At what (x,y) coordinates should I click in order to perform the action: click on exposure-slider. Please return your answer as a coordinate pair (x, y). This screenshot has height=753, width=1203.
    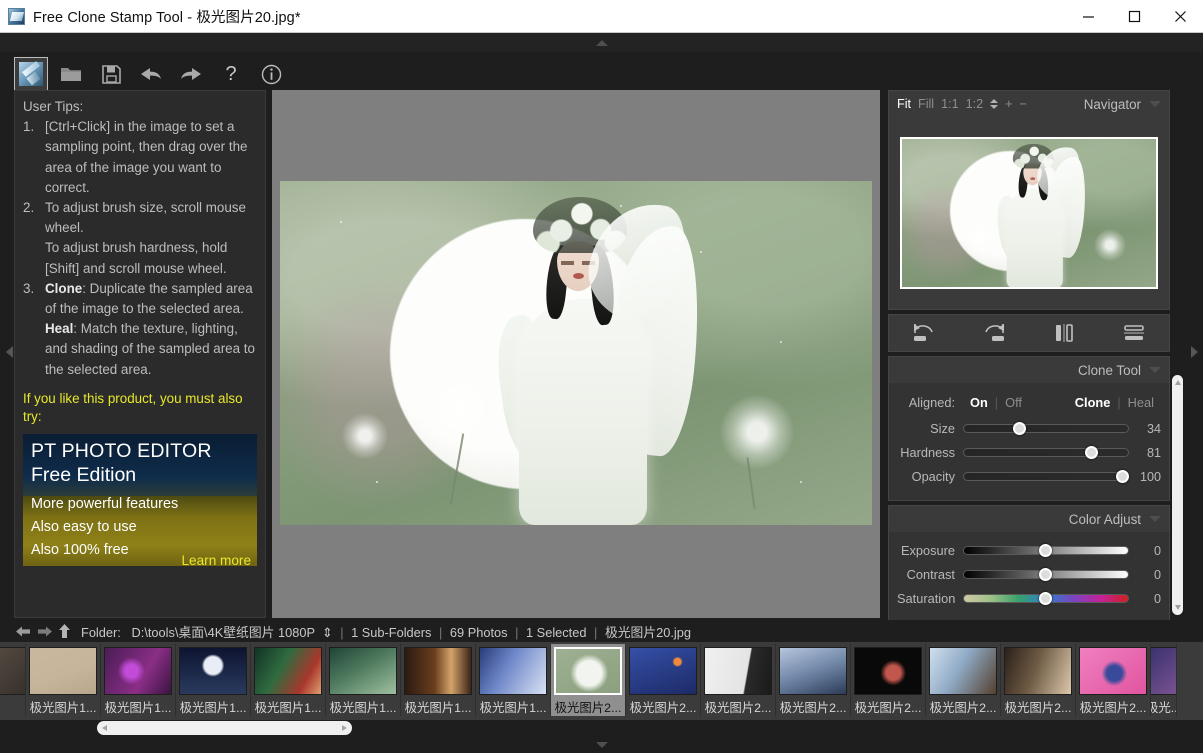
    Looking at the image, I should click on (1046, 550).